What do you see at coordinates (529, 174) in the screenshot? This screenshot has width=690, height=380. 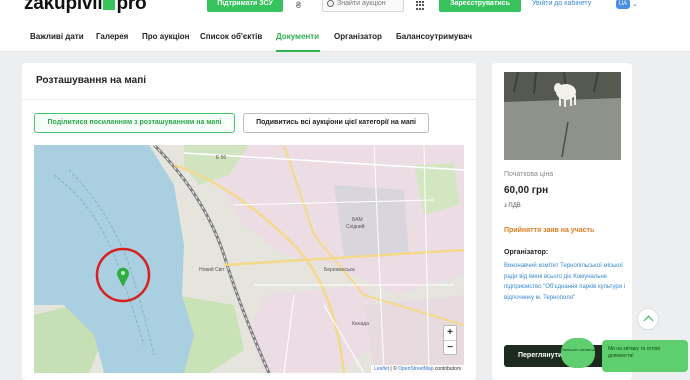 I see `start-price-label: Початкова ціна` at bounding box center [529, 174].